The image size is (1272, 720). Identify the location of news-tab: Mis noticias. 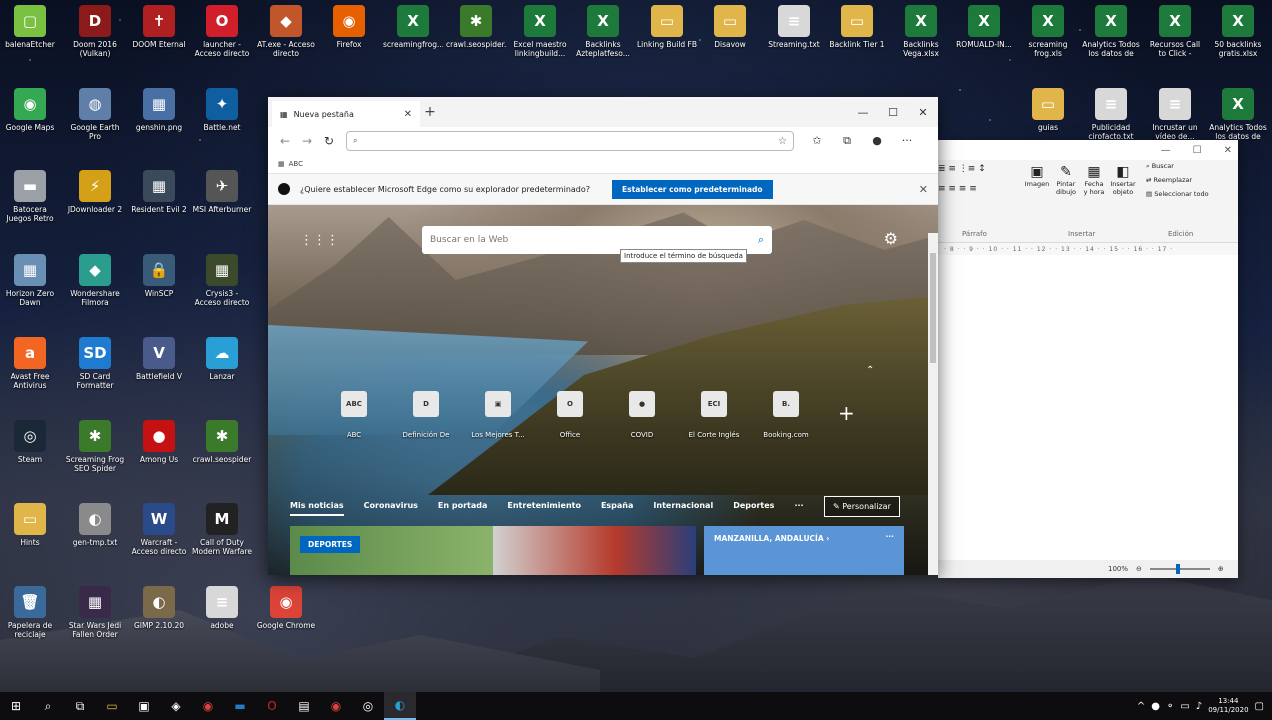
(317, 508).